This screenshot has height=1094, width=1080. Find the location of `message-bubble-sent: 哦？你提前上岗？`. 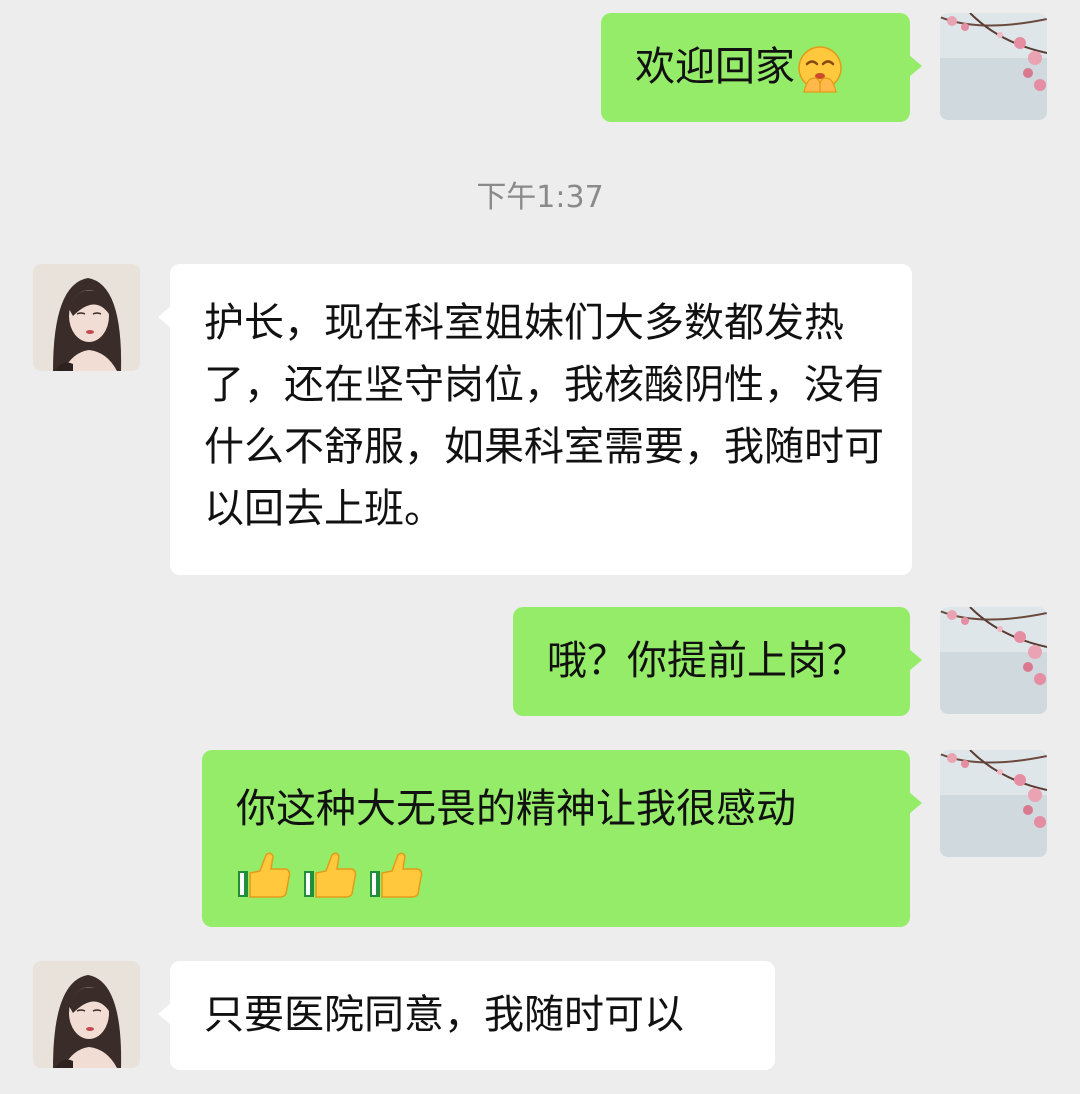

message-bubble-sent: 哦？你提前上岗？ is located at coordinates (717, 661).